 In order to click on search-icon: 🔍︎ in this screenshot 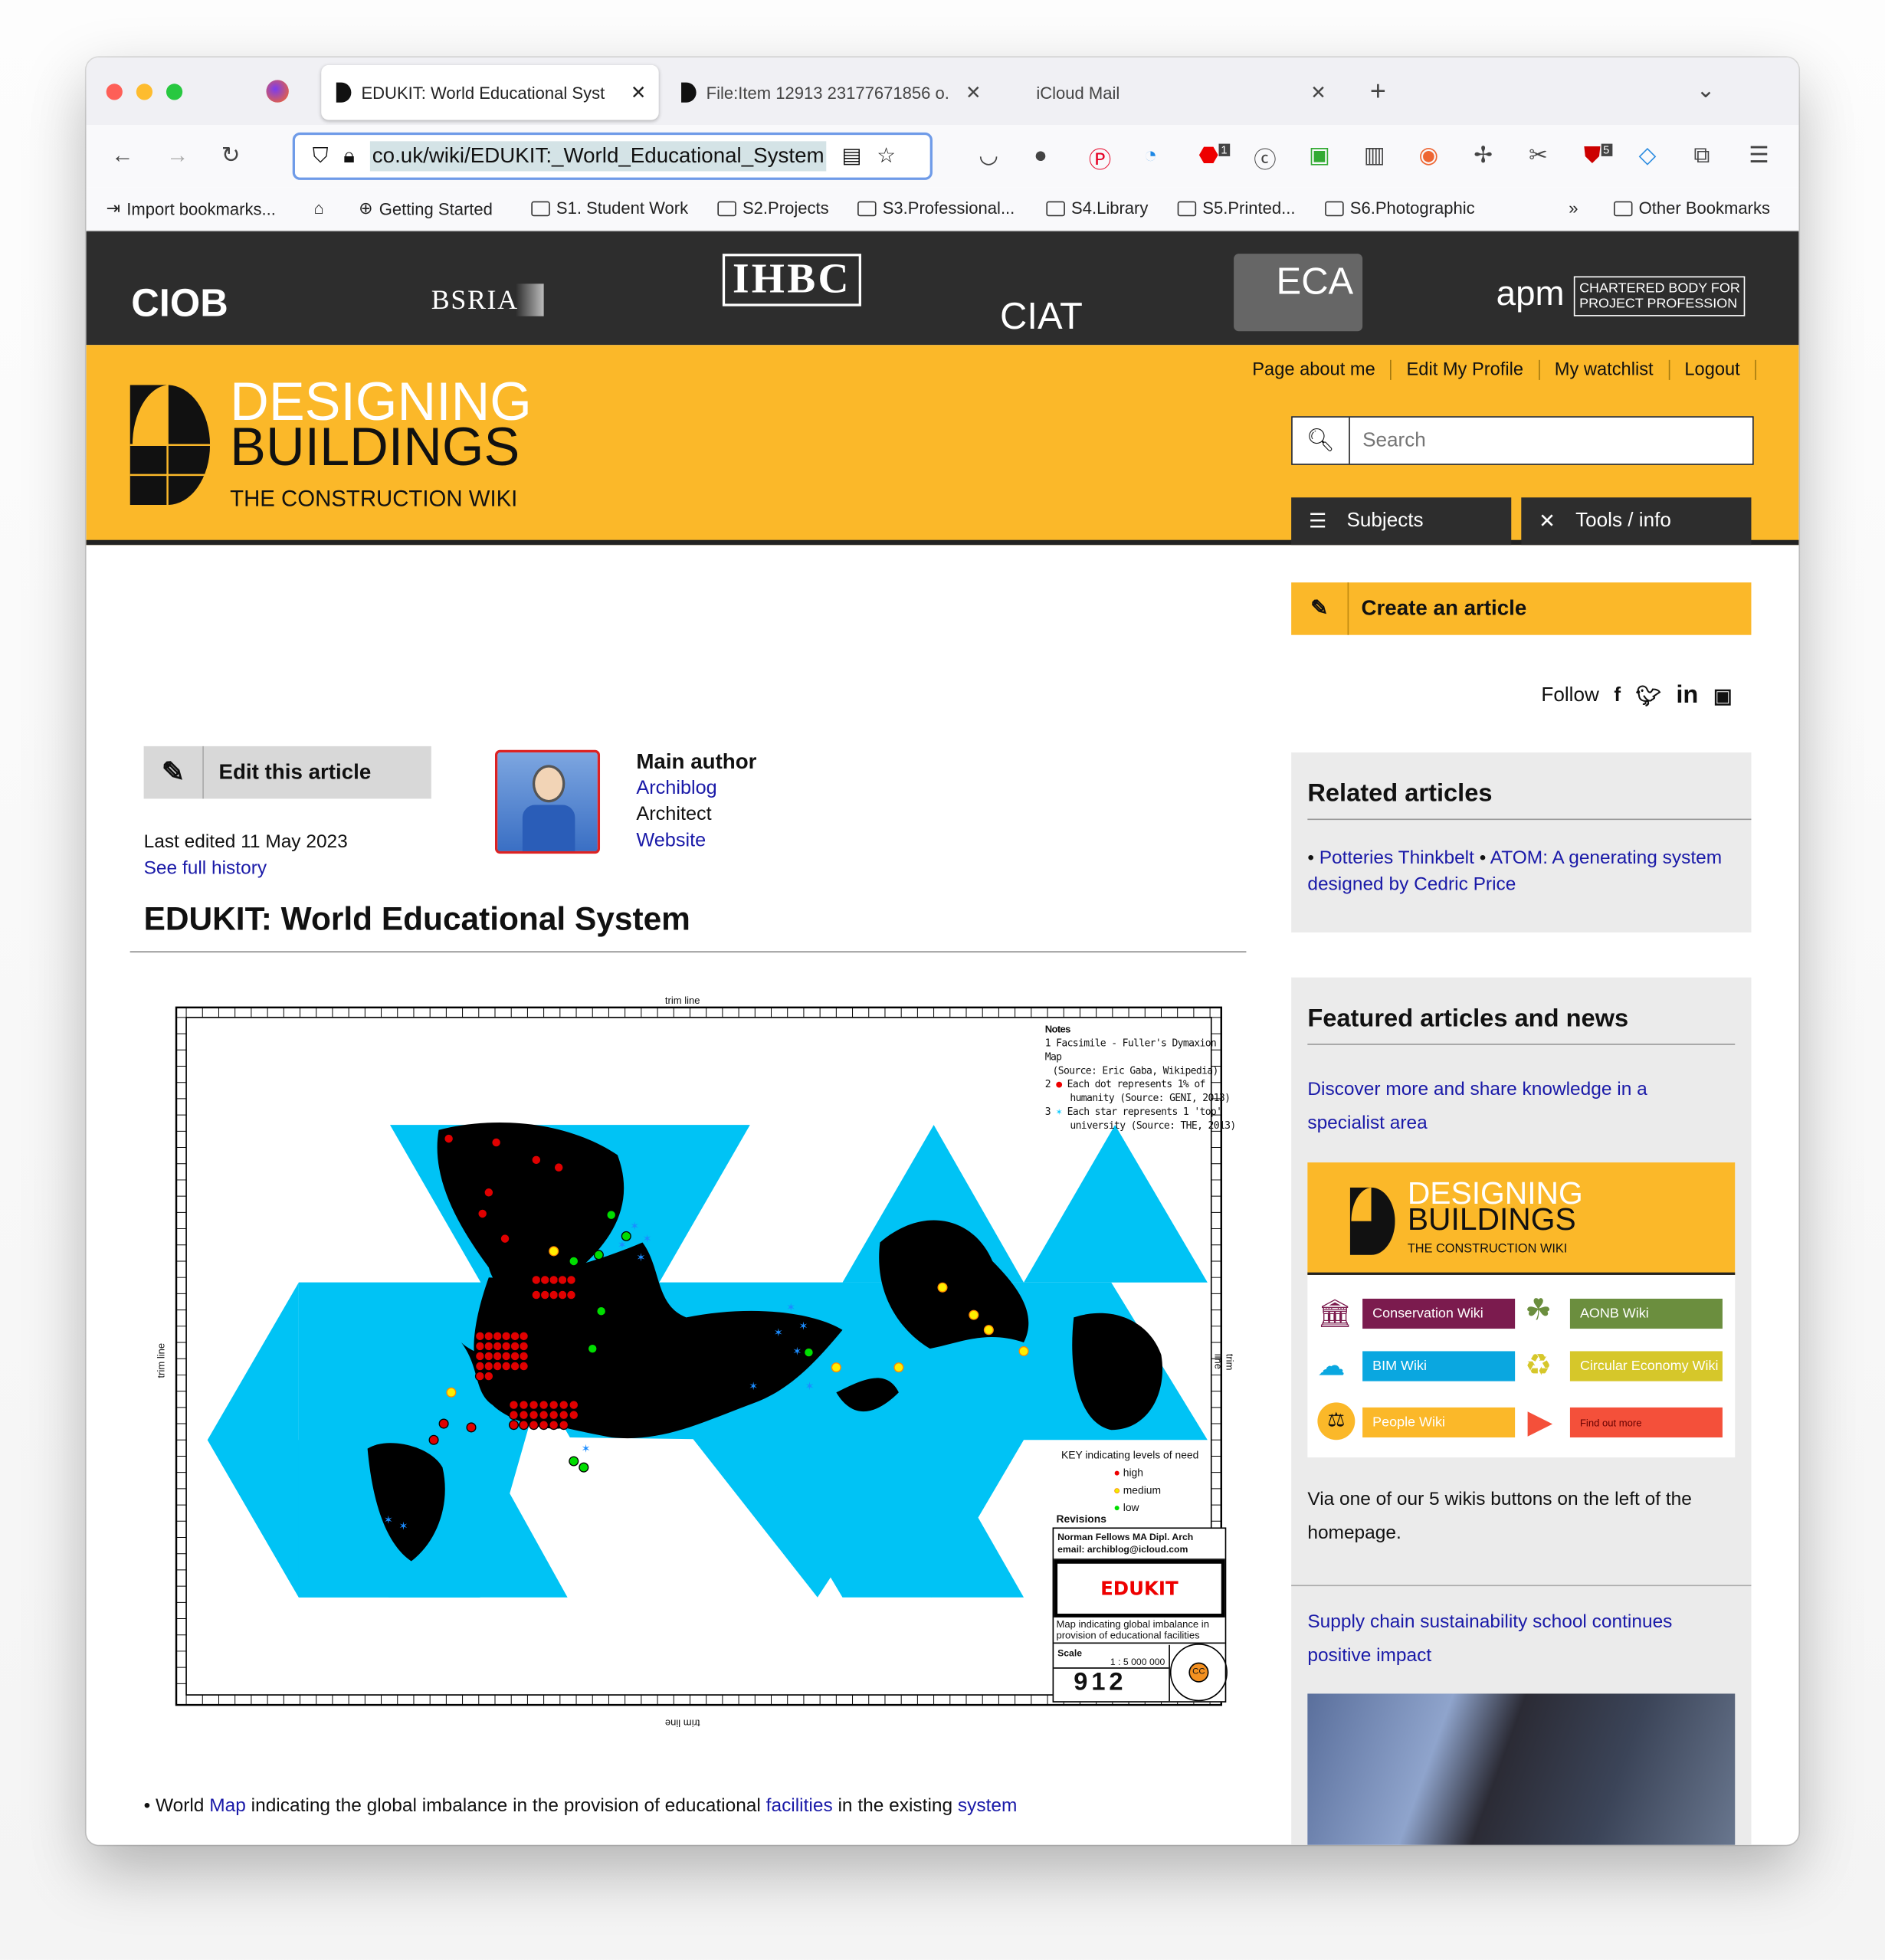, I will do `click(1321, 440)`.